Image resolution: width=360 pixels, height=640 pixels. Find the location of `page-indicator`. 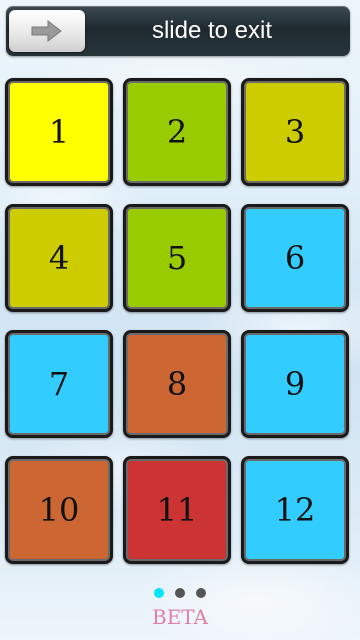

page-indicator is located at coordinates (180, 593).